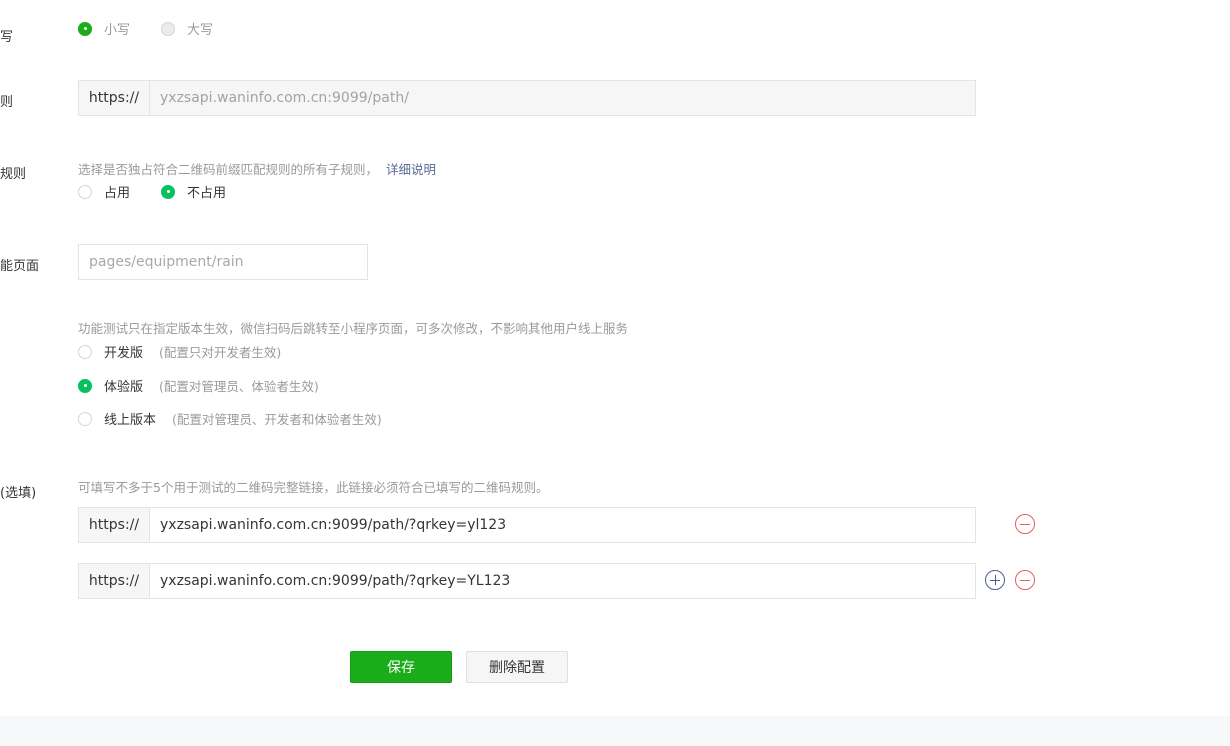  Describe the element at coordinates (7, 37) in the screenshot. I see `case-field-label: 写` at that location.